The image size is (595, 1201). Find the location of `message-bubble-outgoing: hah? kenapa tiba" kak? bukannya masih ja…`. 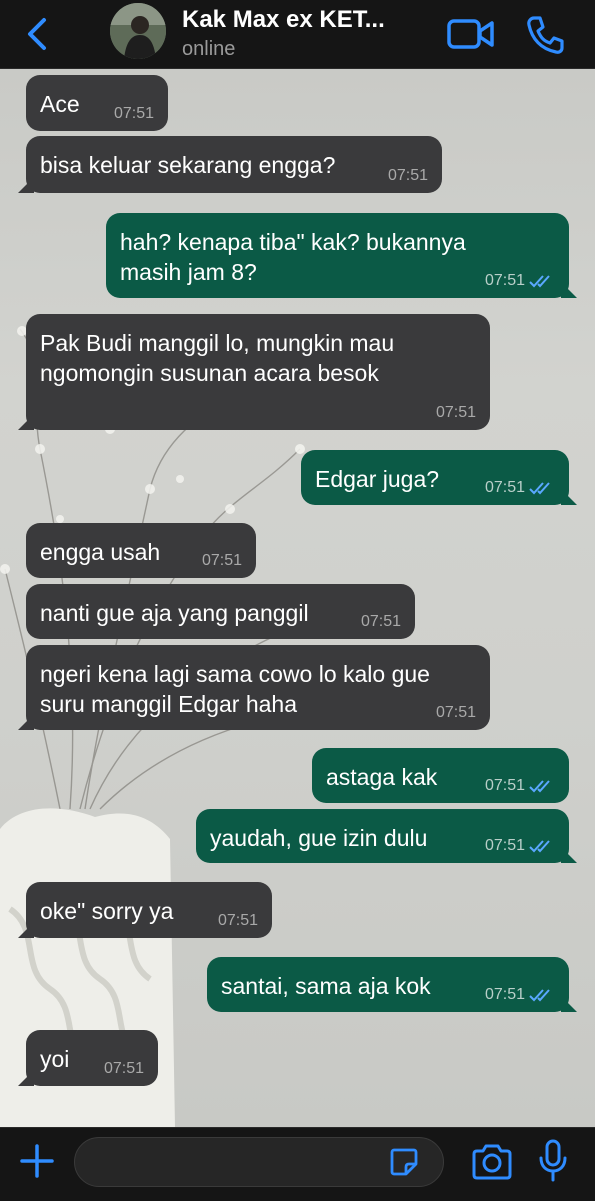

message-bubble-outgoing: hah? kenapa tiba" kak? bukannya masih ja… is located at coordinates (341, 255).